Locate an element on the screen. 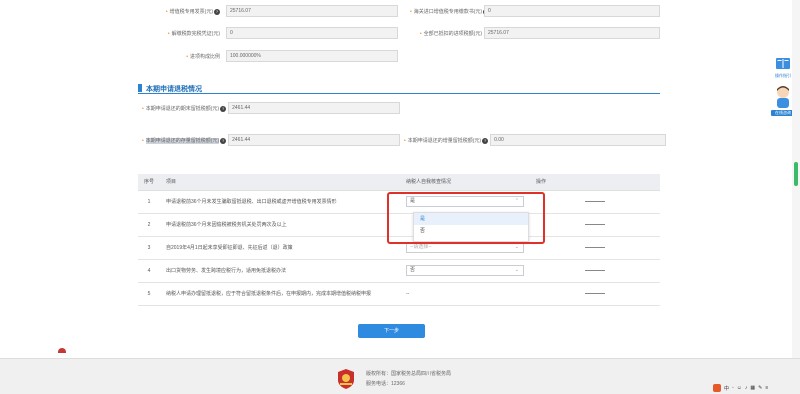 This screenshot has height=394, width=800. highlight-box is located at coordinates (466, 218).